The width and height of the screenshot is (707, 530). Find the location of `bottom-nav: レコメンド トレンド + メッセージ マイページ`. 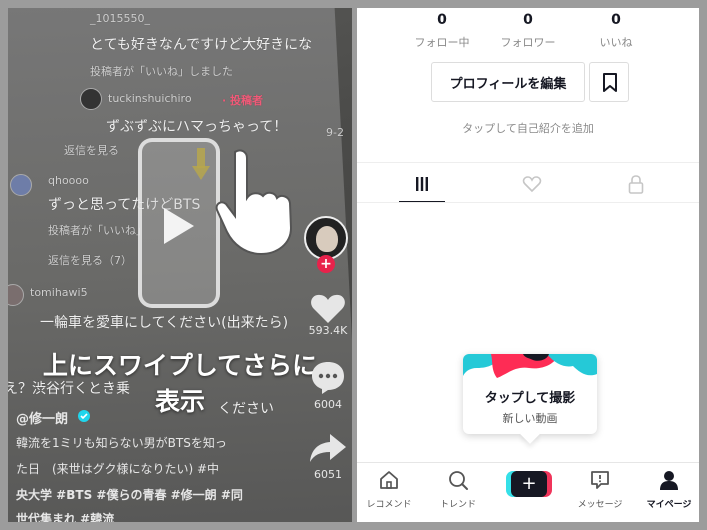

bottom-nav: レコメンド トレンド + メッセージ マイページ is located at coordinates (528, 492).